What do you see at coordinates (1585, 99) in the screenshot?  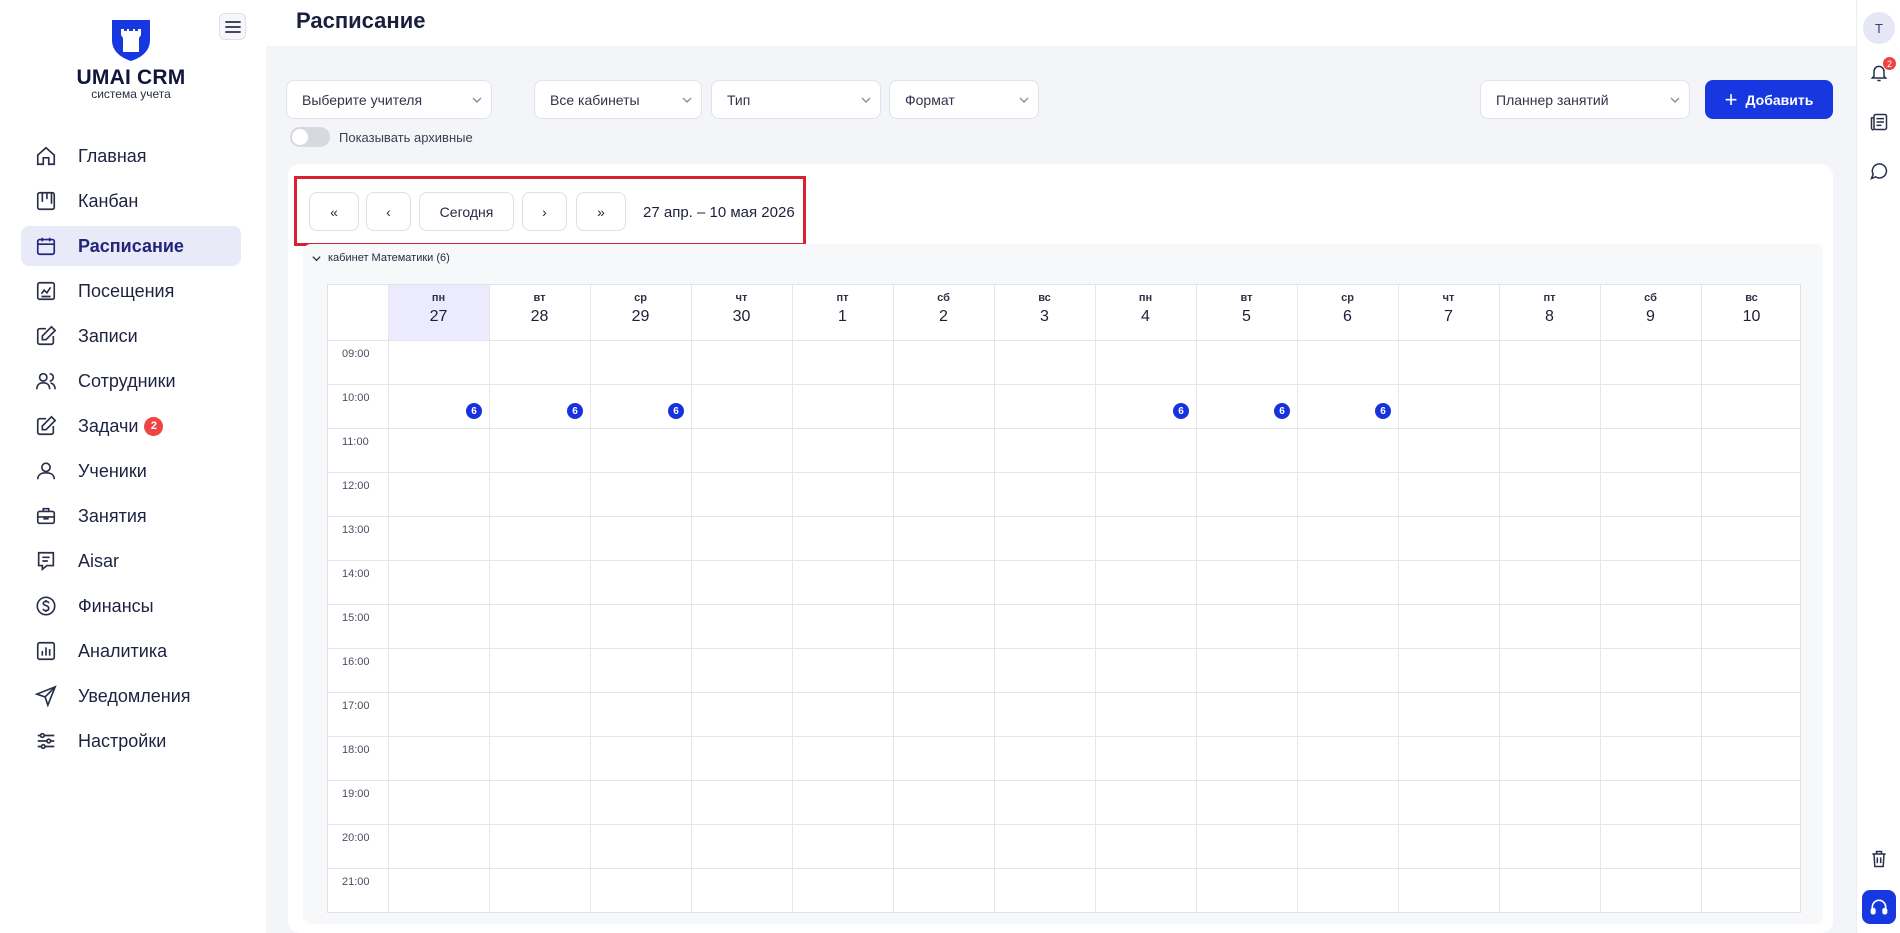 I see `planner-select: Планнер занятий` at bounding box center [1585, 99].